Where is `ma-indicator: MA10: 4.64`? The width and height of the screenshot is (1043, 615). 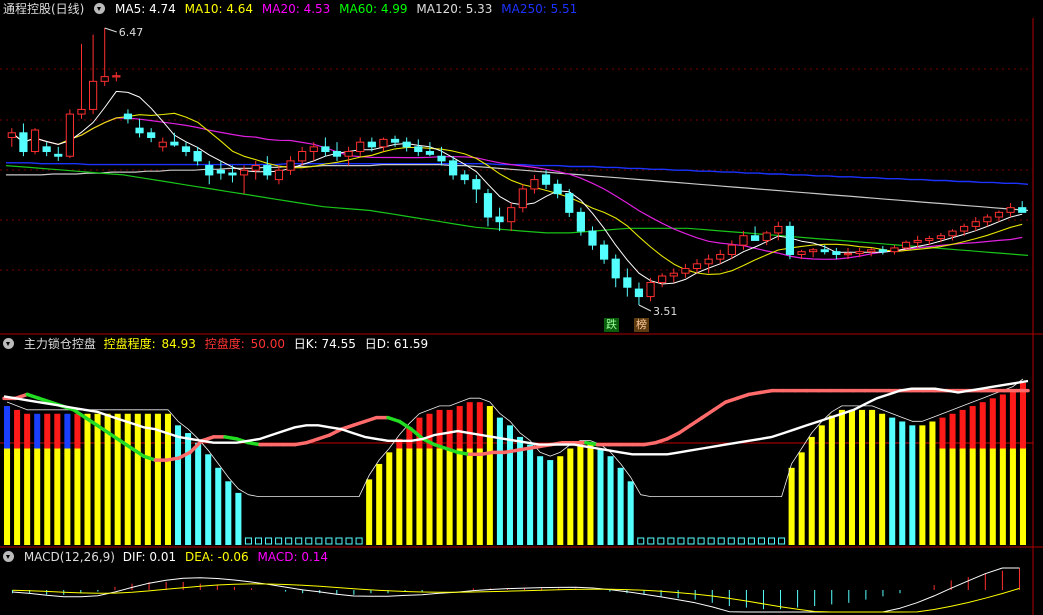 ma-indicator: MA10: 4.64 is located at coordinates (219, 9).